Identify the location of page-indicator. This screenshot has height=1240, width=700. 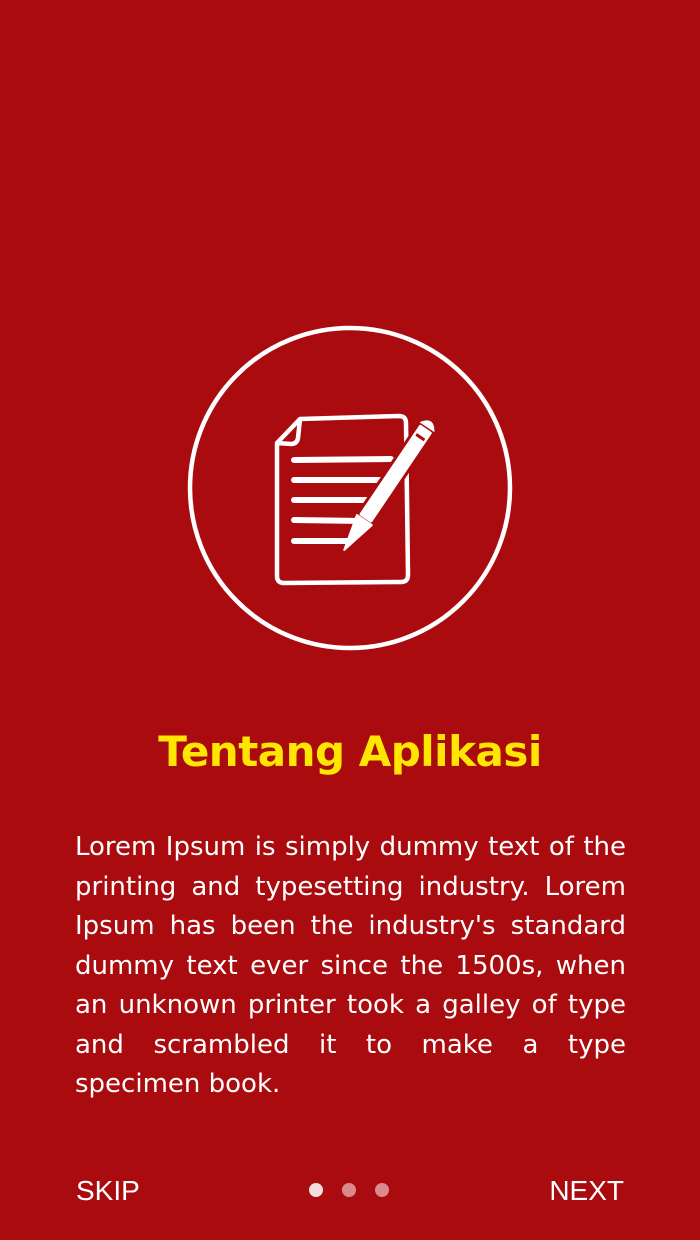
(349, 1190).